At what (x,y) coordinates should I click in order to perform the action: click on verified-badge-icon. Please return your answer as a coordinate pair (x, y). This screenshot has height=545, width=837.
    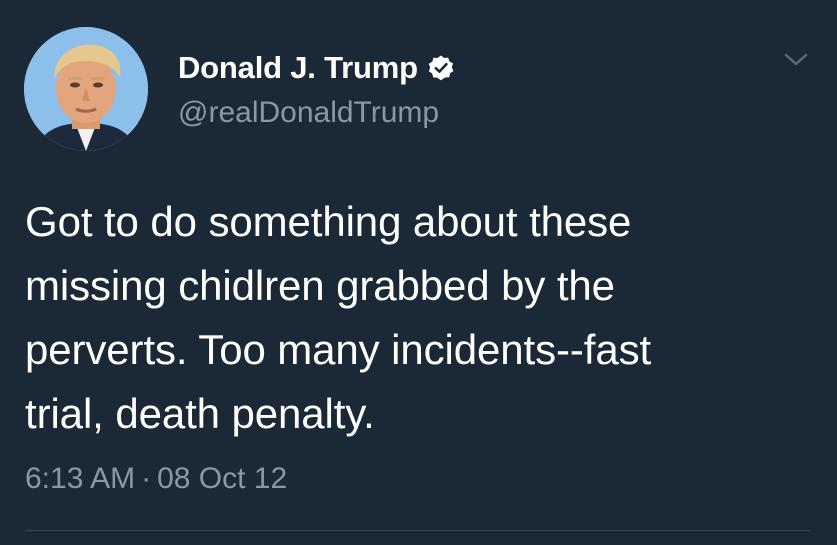
    Looking at the image, I should click on (441, 68).